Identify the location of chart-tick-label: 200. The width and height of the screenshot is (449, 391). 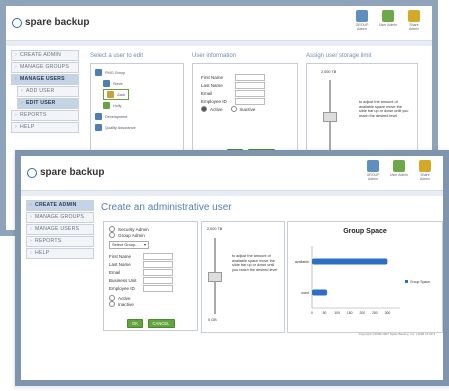
(362, 313).